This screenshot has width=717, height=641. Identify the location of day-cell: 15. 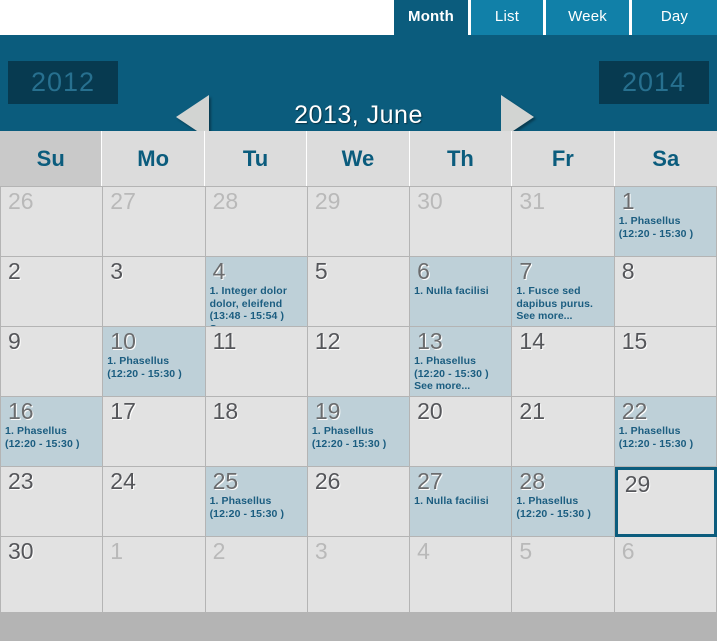
(665, 362).